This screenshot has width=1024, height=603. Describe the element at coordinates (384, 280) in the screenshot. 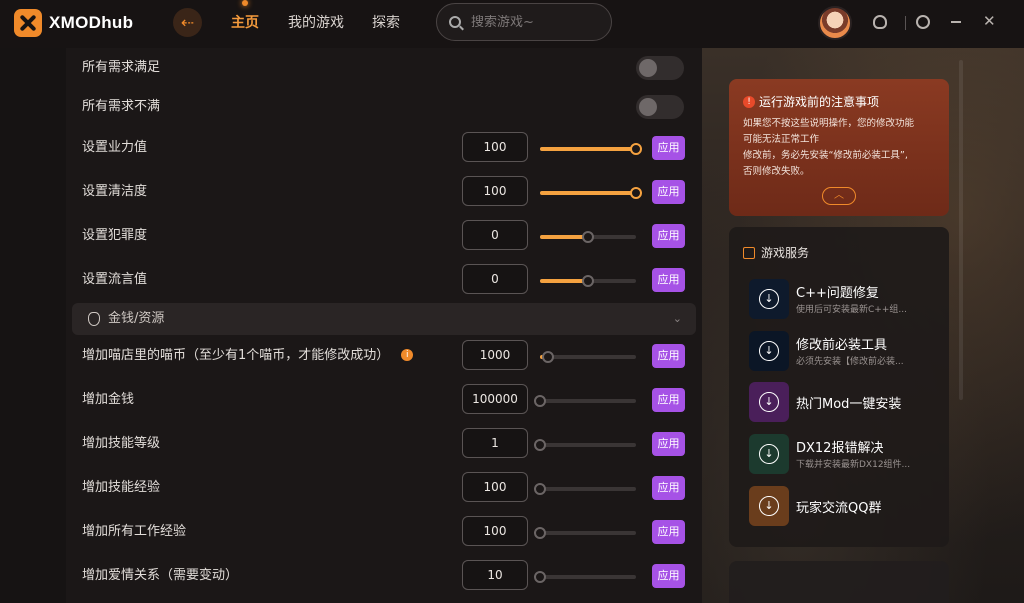

I see `option-row: 设置流言值 0 应用` at that location.